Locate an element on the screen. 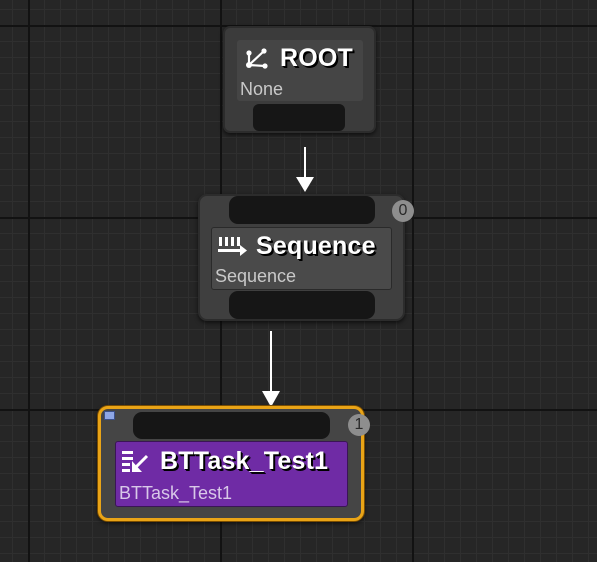 The image size is (597, 562). wire-root-to-sequence is located at coordinates (305, 169).